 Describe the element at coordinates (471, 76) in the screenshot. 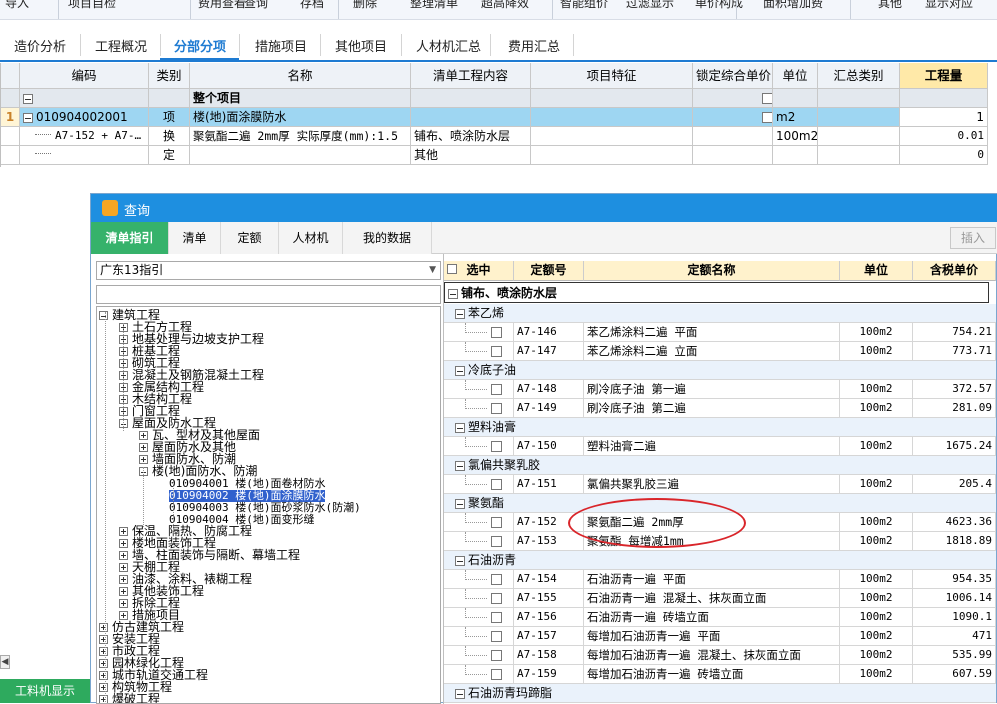

I see `grid-header-cell: 清单工程内容` at that location.